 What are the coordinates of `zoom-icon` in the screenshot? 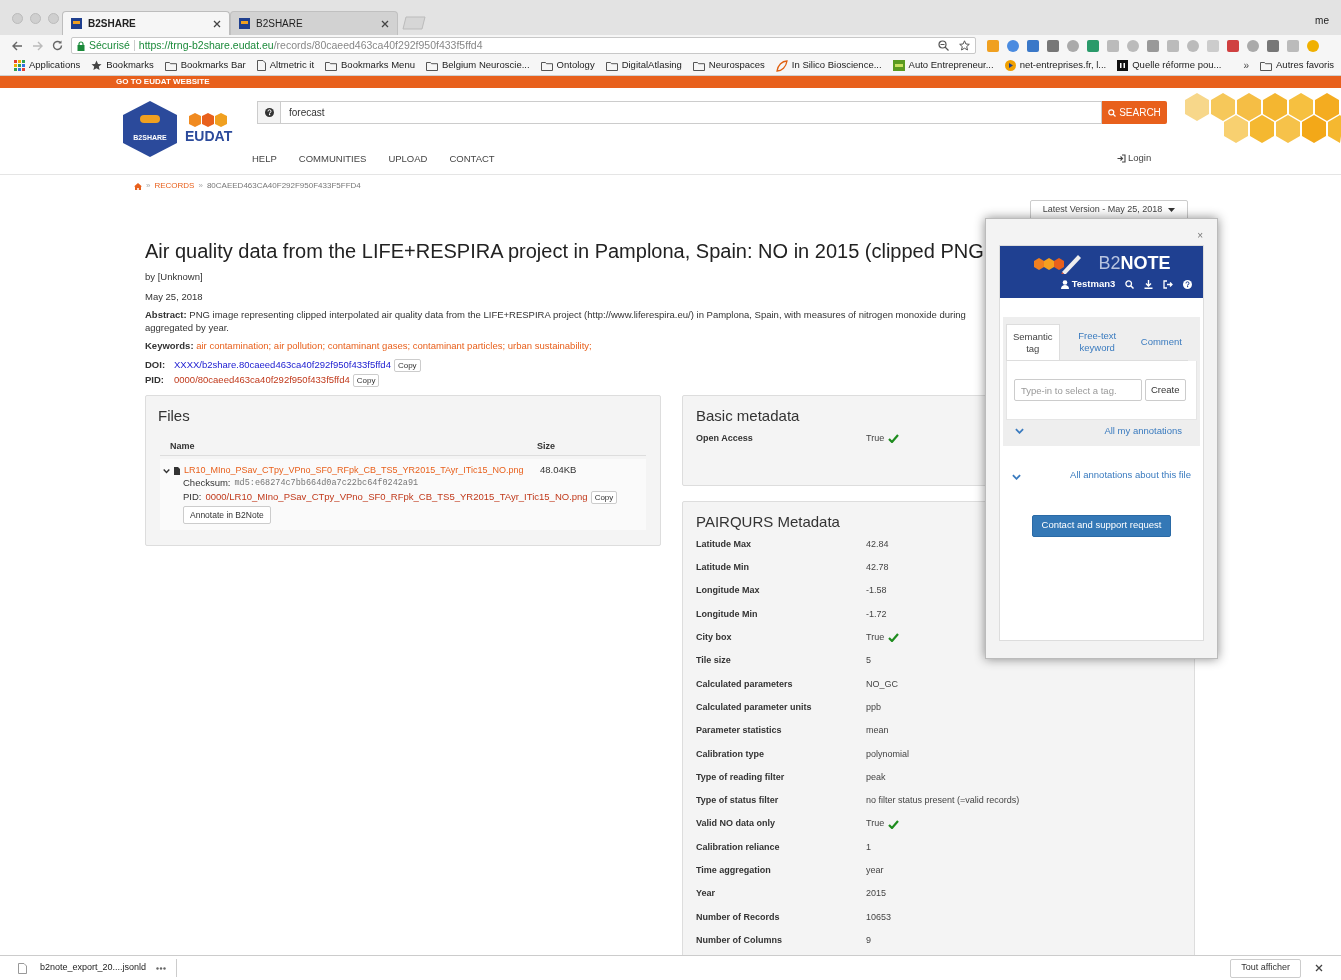 It's located at (943, 45).